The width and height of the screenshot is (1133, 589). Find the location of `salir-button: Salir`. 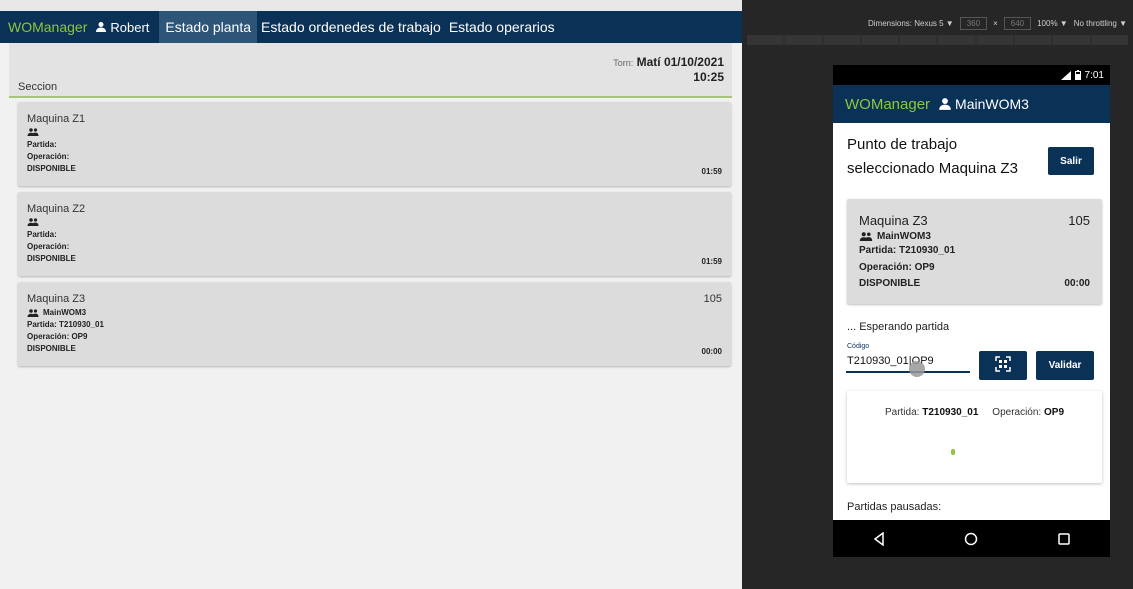

salir-button: Salir is located at coordinates (1071, 161).